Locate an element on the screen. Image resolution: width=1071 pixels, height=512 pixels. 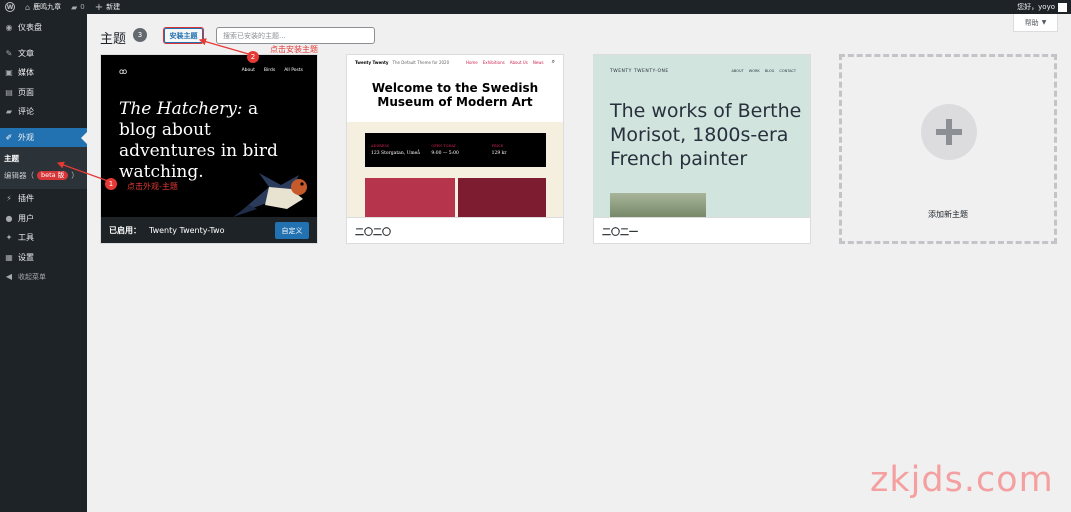
add-new-theme-card: 添加新主题 is located at coordinates (948, 149).